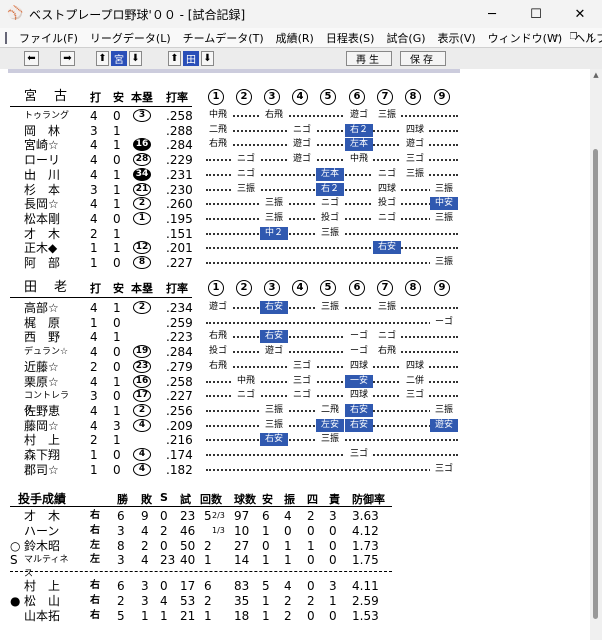 This screenshot has width=602, height=640. What do you see at coordinates (235, 425) in the screenshot?
I see `player-row: 藤岡☆ 4 3 4 .209` at bounding box center [235, 425].